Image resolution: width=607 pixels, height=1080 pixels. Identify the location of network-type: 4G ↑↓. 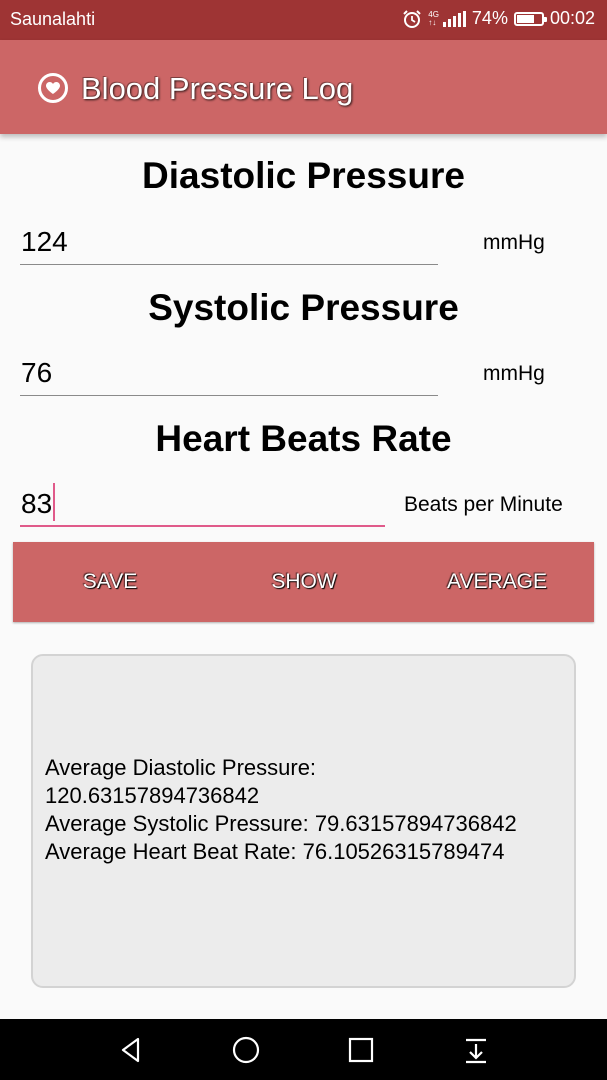
(433, 18).